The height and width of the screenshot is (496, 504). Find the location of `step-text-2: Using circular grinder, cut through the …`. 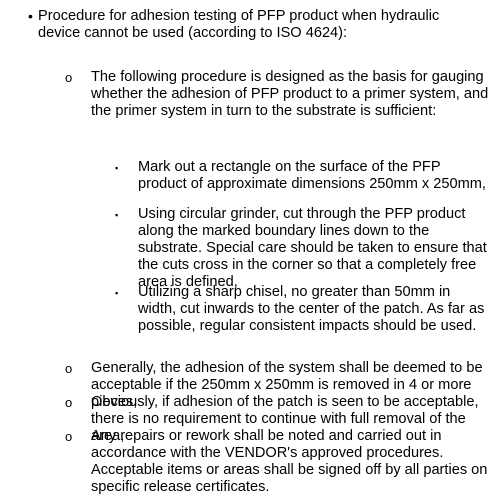

step-text-2: Using circular grinder, cut through the … is located at coordinates (312, 248).